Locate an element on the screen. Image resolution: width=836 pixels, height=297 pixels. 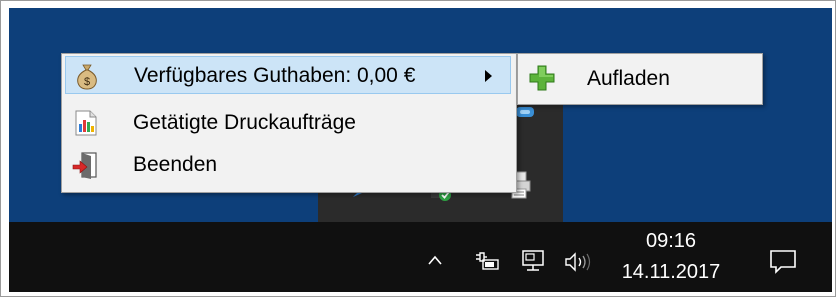
volume-icon is located at coordinates (579, 262).